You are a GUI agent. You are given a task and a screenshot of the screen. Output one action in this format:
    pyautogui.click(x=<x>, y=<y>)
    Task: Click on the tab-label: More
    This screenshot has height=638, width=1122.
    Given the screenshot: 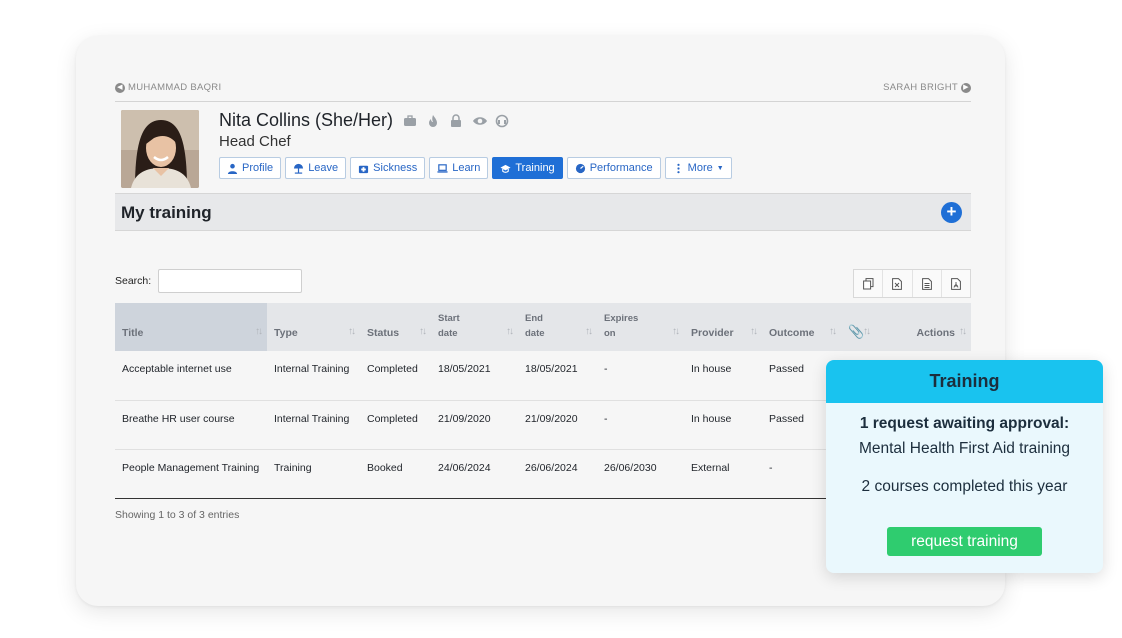 What is the action you would take?
    pyautogui.click(x=700, y=168)
    